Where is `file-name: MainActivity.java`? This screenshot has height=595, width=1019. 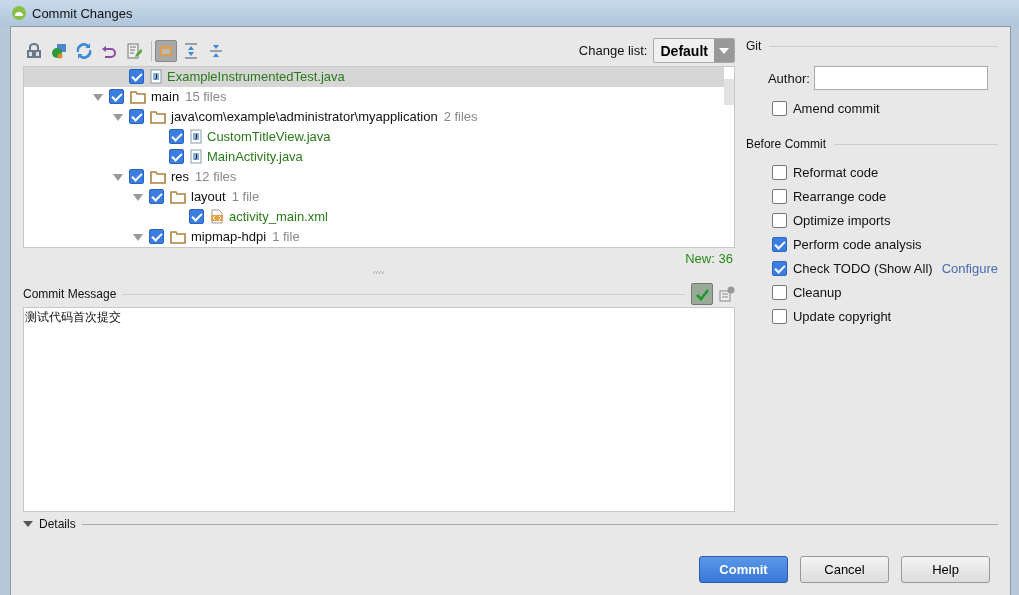
file-name: MainActivity.java is located at coordinates (255, 157).